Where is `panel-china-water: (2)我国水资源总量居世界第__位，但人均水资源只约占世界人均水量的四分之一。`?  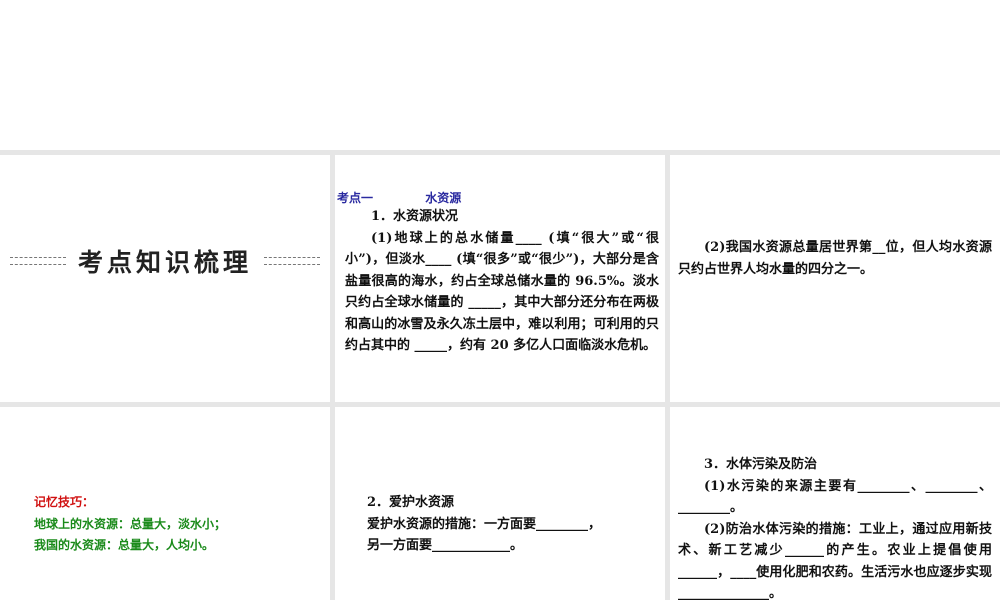
panel-china-water: (2)我国水资源总量居世界第__位，但人均水资源只约占世界人均水量的四分之一。 is located at coordinates (835, 278).